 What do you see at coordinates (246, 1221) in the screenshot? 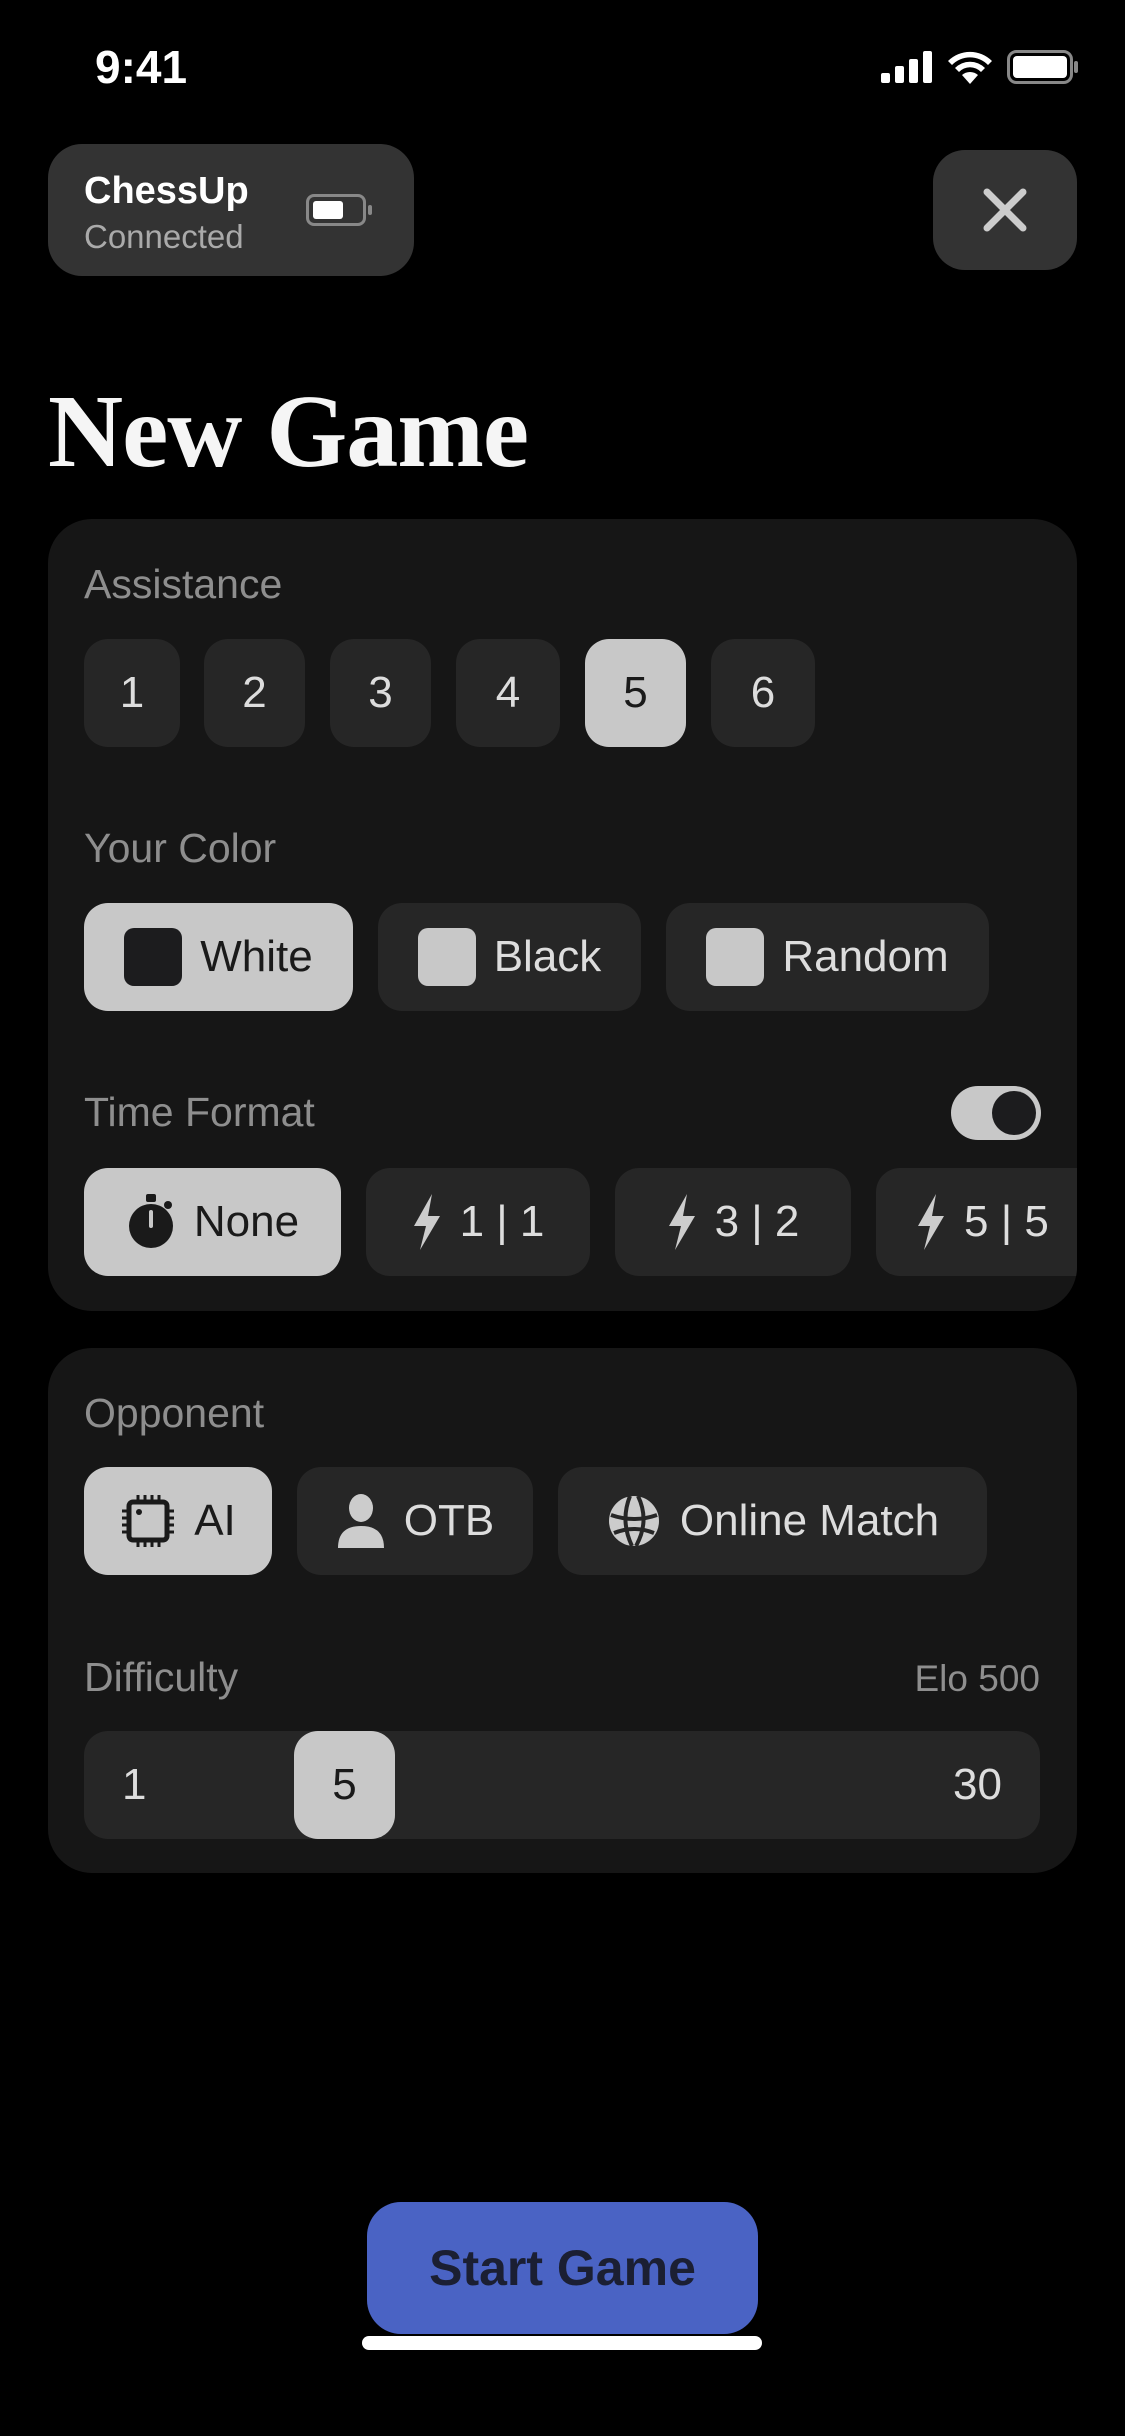
I see `option-label: None` at bounding box center [246, 1221].